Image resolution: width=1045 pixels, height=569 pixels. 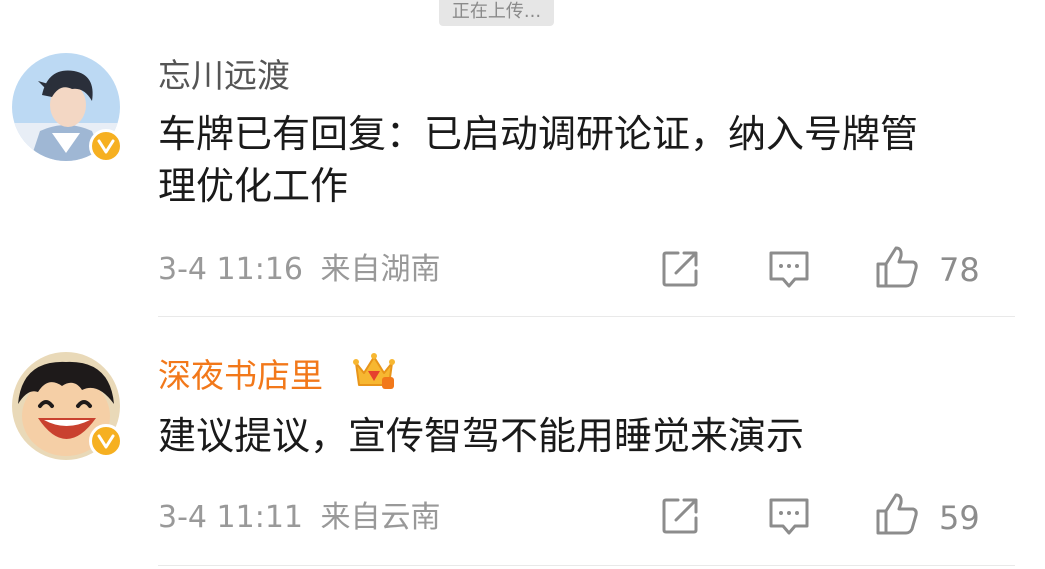 I want to click on comment-location: 来自云南, so click(x=380, y=517).